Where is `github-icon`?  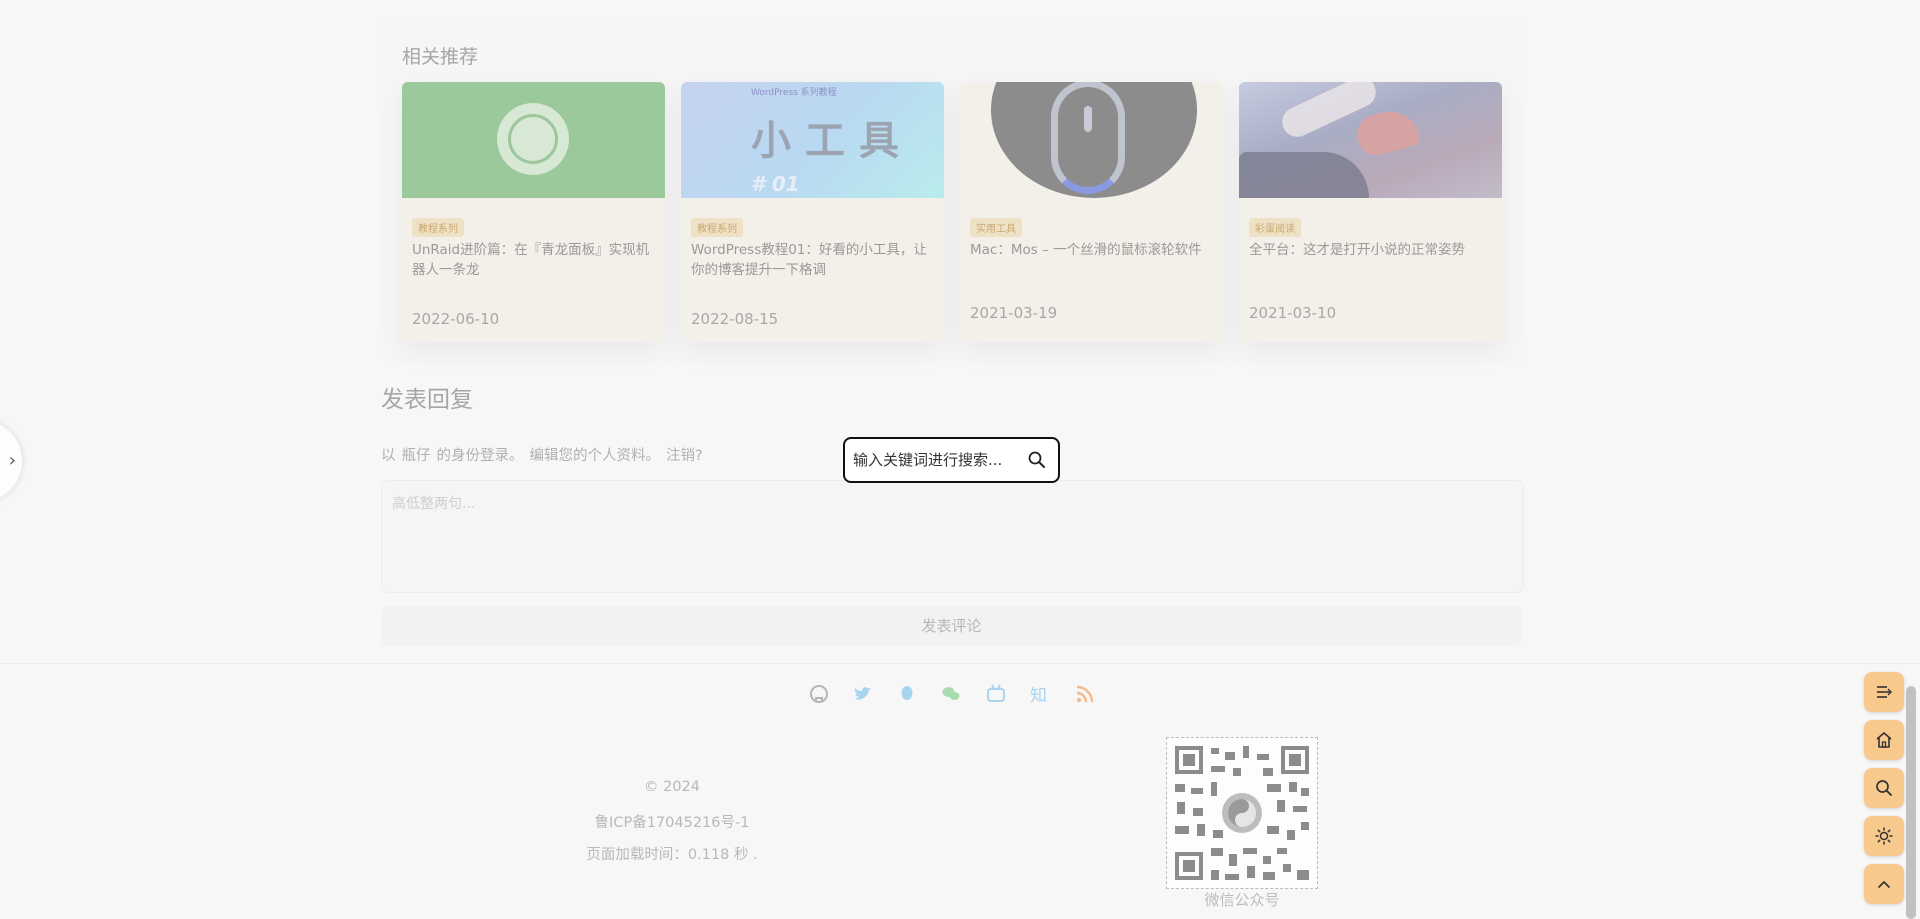
github-icon is located at coordinates (819, 694).